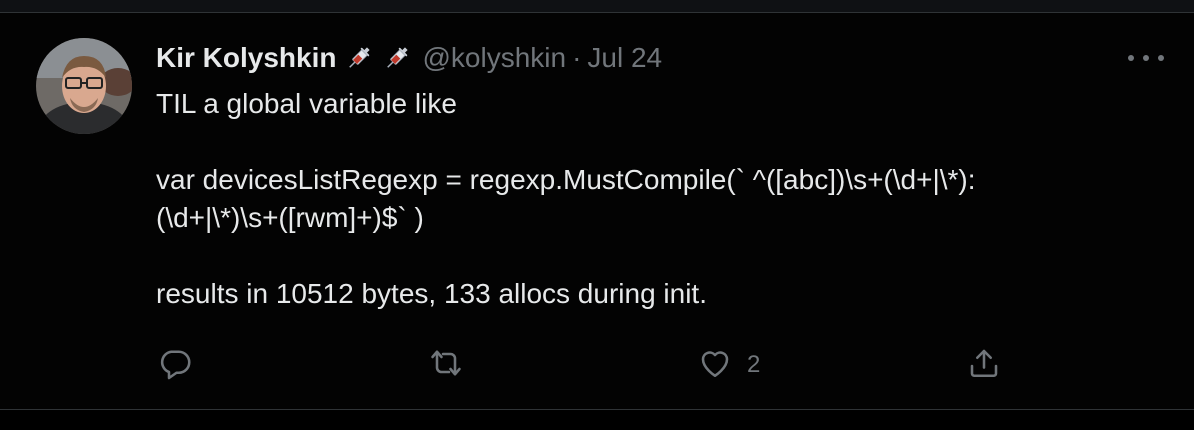  I want to click on tweet-actions: 2, so click(597, 365).